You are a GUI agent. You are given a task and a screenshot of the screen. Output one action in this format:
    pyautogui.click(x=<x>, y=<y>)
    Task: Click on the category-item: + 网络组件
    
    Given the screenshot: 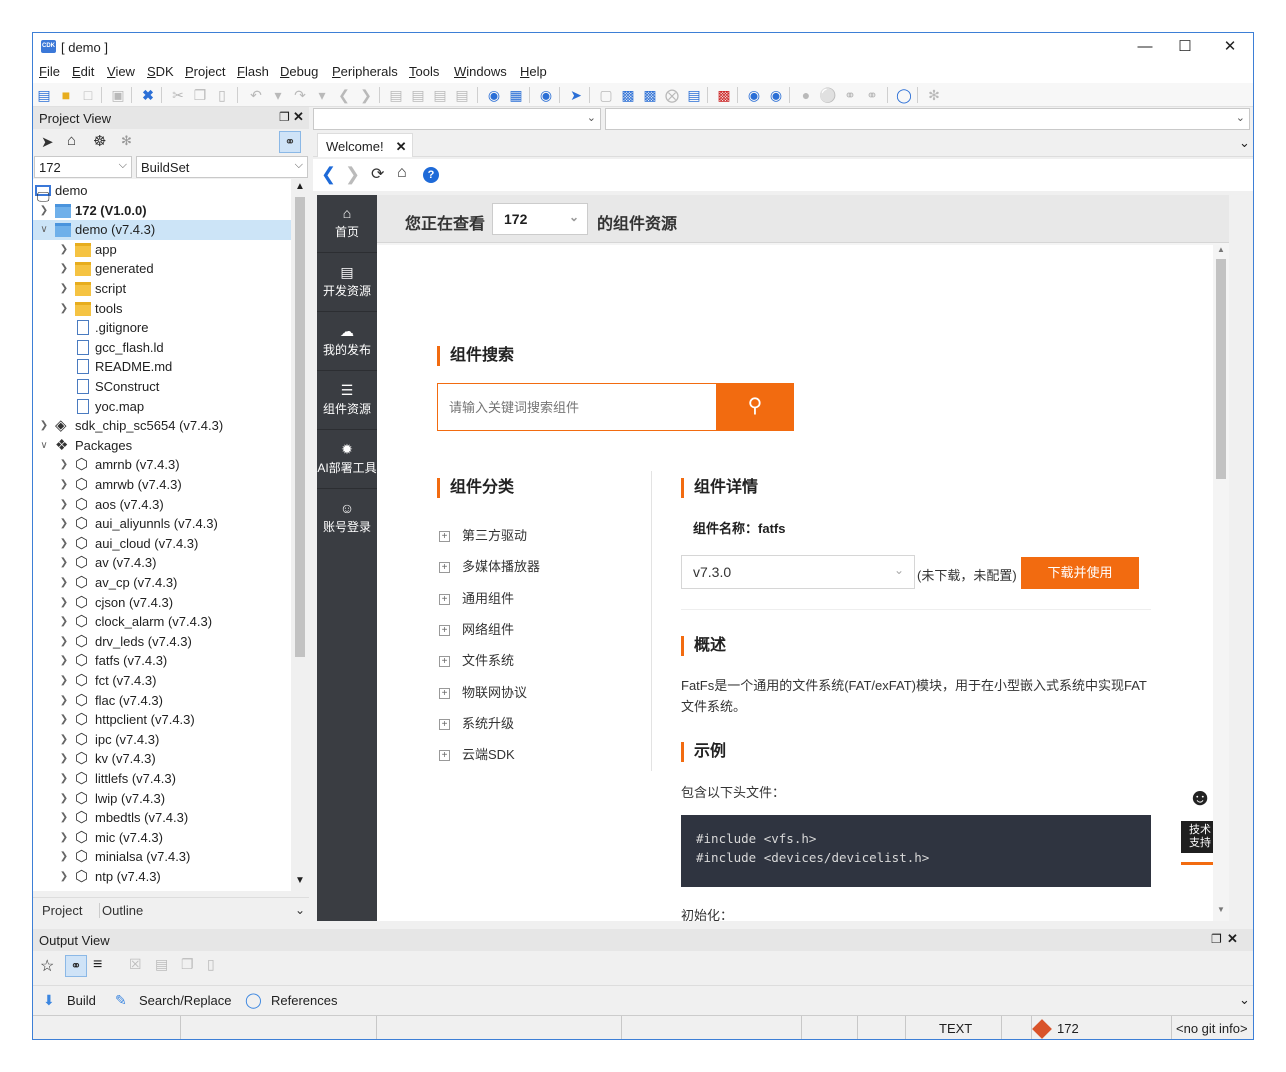 What is the action you would take?
    pyautogui.click(x=476, y=628)
    